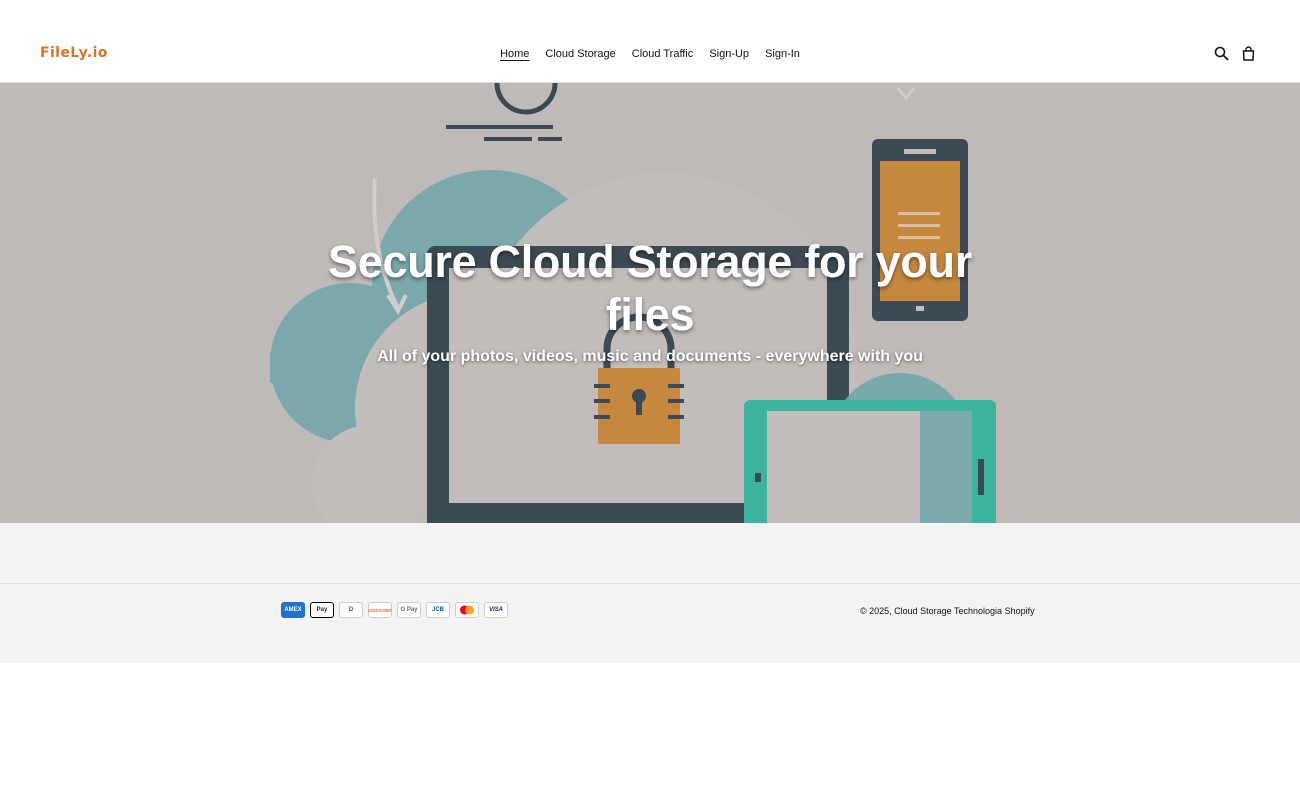  I want to click on nav-item-cloud-traffic: Cloud Traffic, so click(663, 54).